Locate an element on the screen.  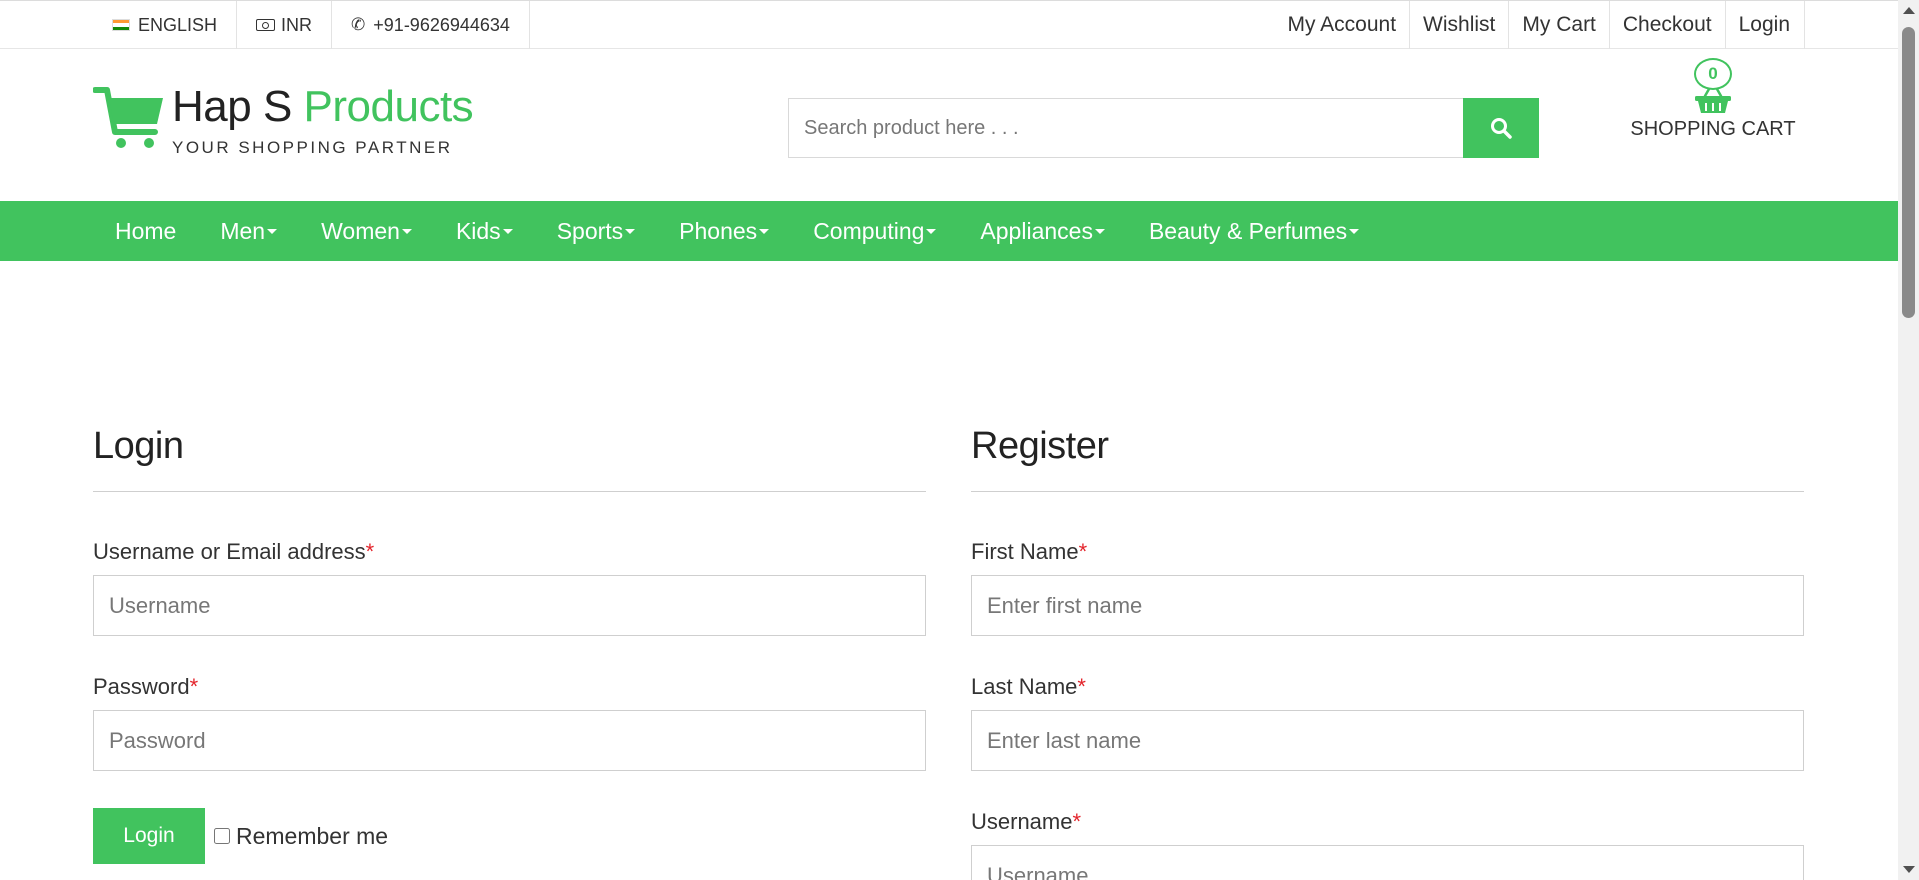
brand-suffix: Products is located at coordinates (388, 106).